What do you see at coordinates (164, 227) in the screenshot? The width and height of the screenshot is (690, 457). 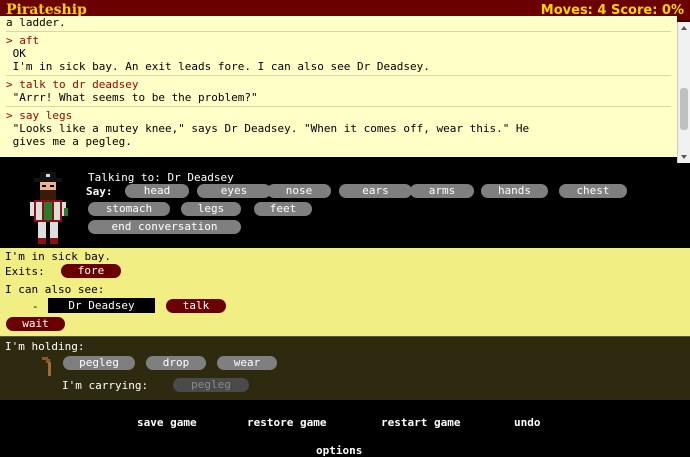 I see `end-conversation-button: end conversation` at bounding box center [164, 227].